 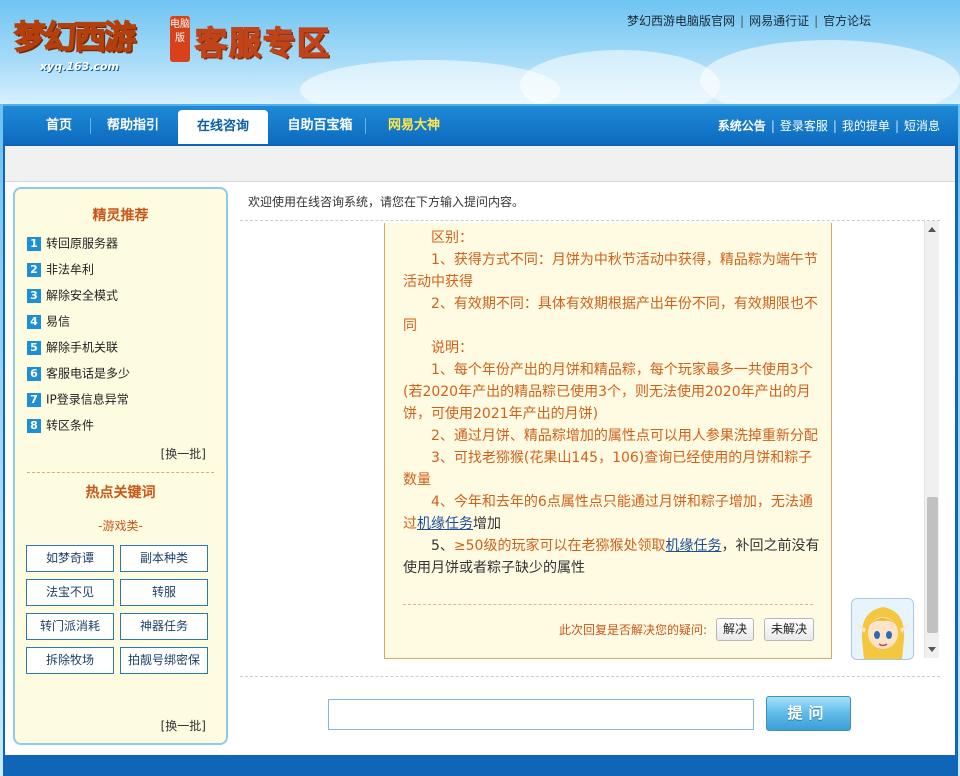 What do you see at coordinates (70, 626) in the screenshot?
I see `keyword-button: 转门派消耗` at bounding box center [70, 626].